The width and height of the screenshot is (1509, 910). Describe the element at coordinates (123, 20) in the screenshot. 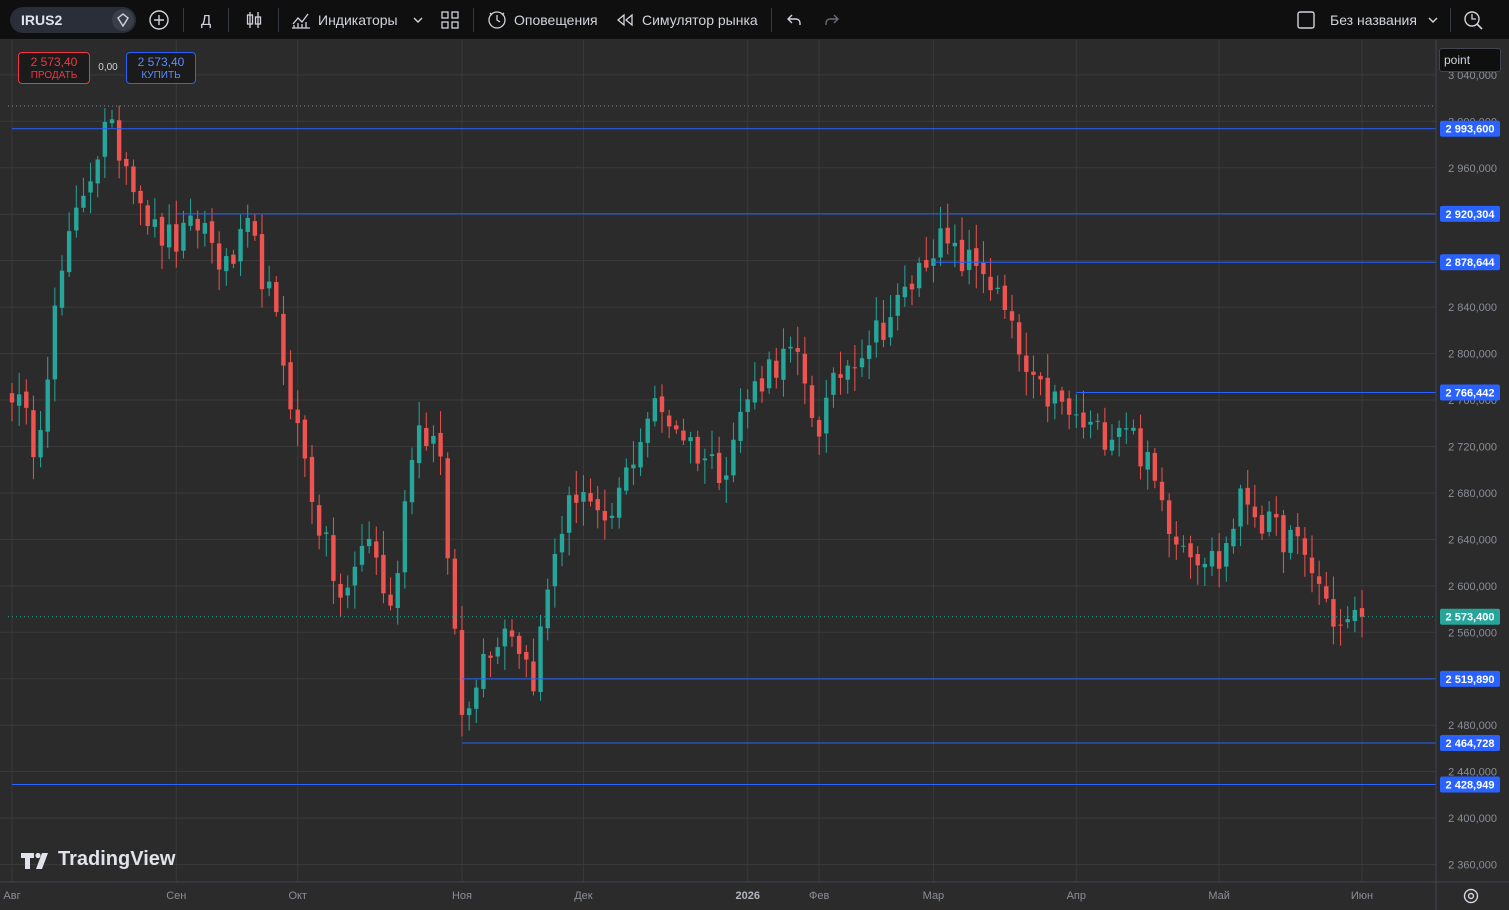

I see `symbol-search-icon` at that location.